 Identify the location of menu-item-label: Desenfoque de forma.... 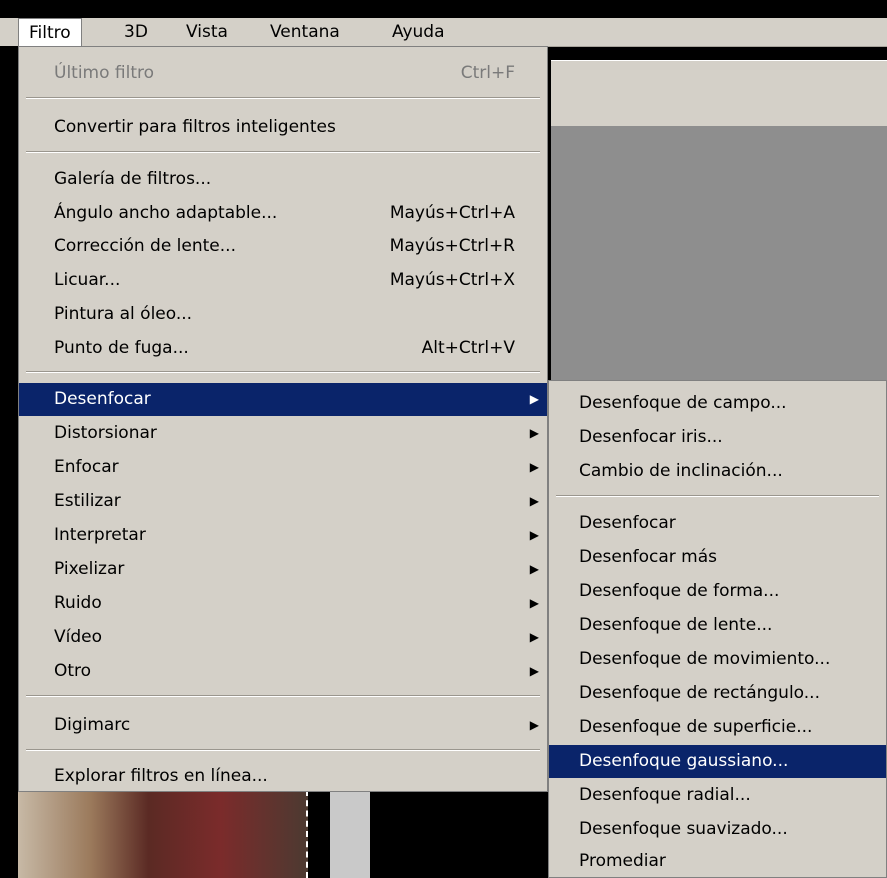
(679, 591).